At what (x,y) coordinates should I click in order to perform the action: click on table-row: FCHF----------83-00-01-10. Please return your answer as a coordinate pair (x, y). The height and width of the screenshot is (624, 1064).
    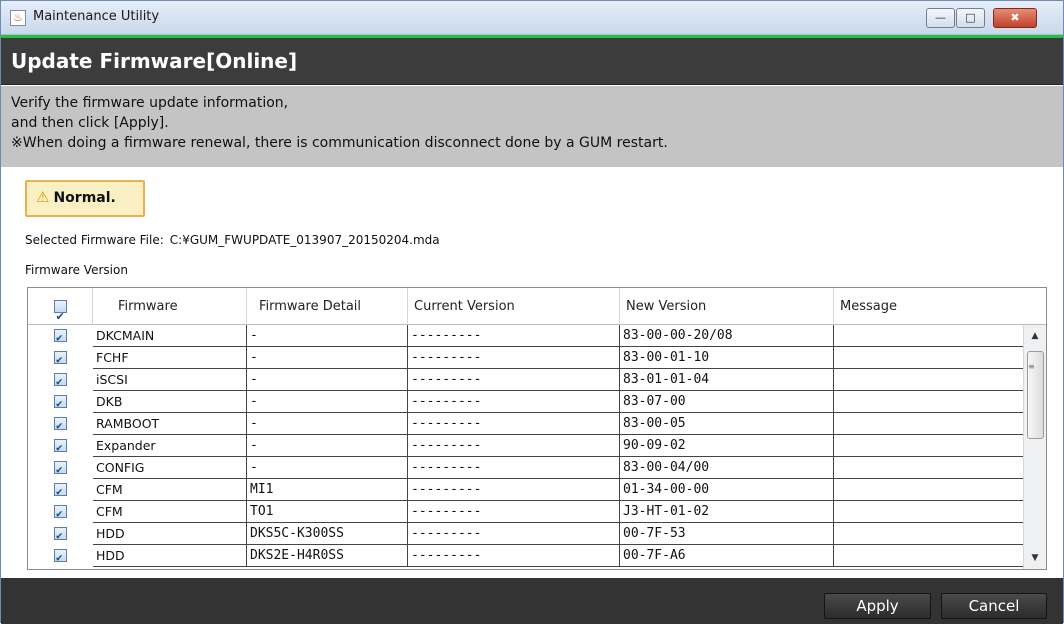
    Looking at the image, I should click on (526, 358).